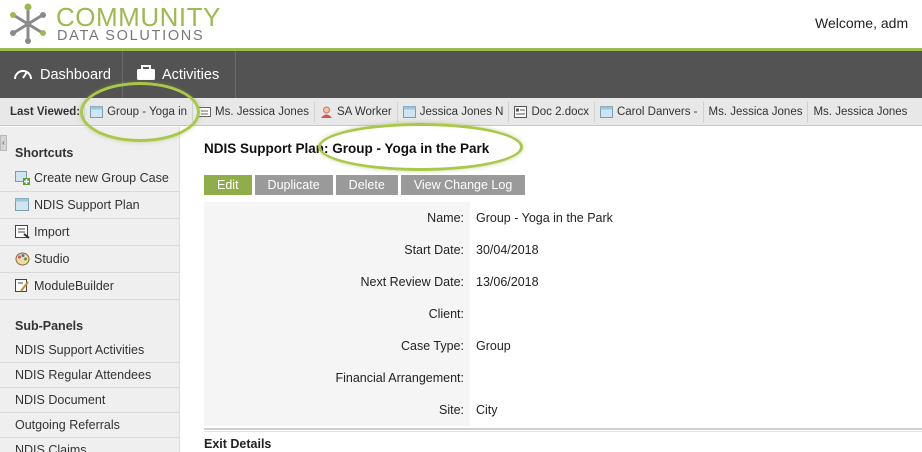 Image resolution: width=922 pixels, height=452 pixels. I want to click on field-label: Name:, so click(337, 218).